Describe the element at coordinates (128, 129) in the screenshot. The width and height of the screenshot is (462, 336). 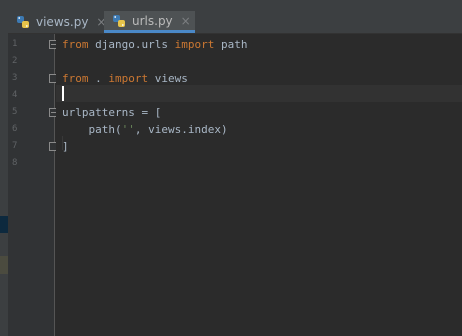
I see `string-literal: ''` at that location.